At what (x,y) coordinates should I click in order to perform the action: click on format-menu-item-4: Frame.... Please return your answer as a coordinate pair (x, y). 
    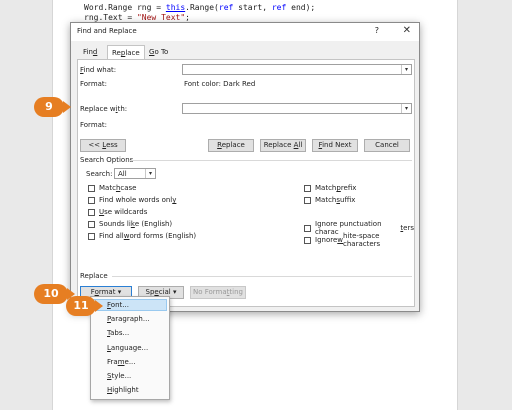
    Looking at the image, I should click on (121, 362).